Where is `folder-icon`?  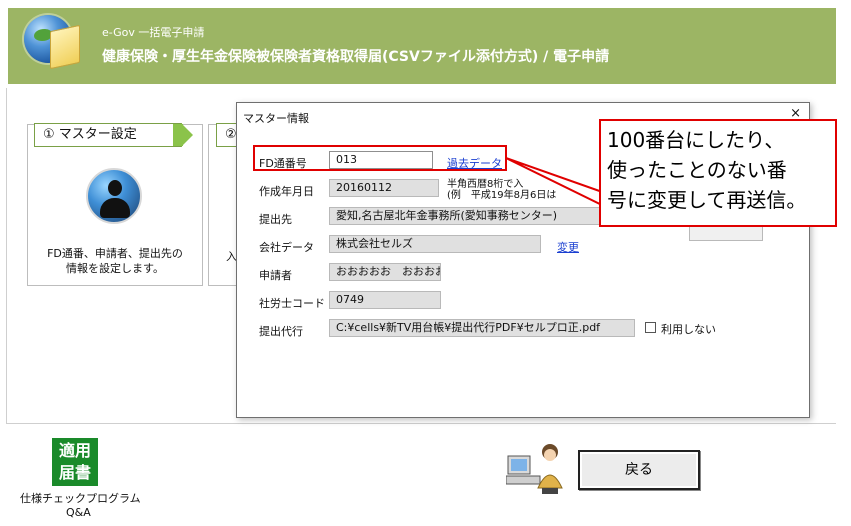 folder-icon is located at coordinates (65, 47).